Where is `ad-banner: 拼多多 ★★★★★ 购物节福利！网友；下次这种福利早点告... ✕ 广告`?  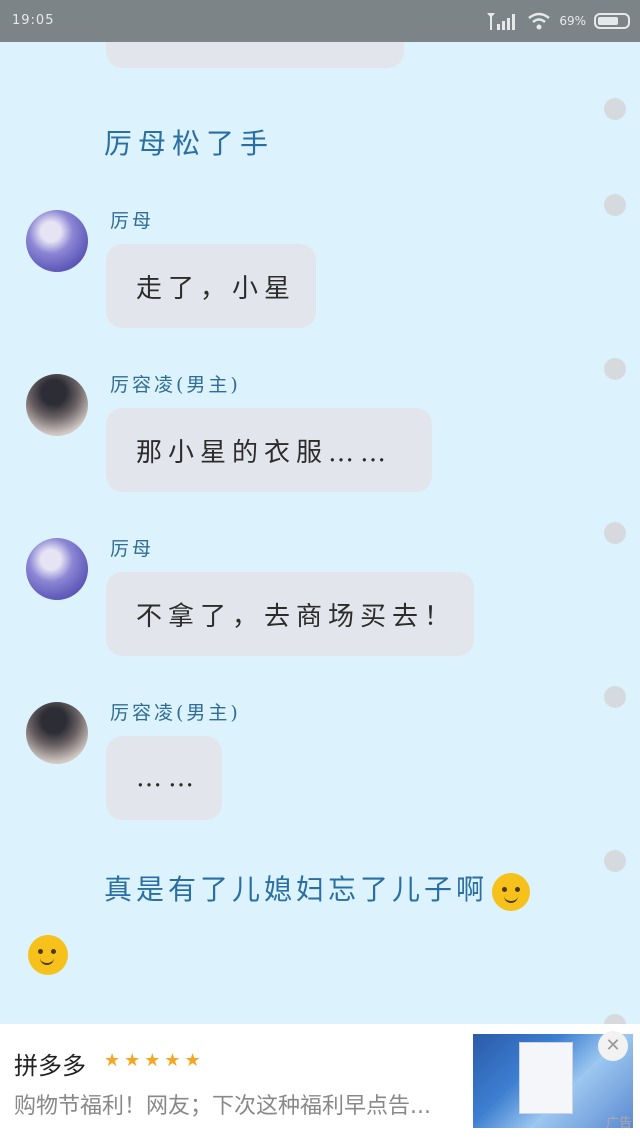
ad-banner: 拼多多 ★★★★★ 购物节福利！网友；下次这种福利早点告... ✕ 广告 is located at coordinates (320, 1081).